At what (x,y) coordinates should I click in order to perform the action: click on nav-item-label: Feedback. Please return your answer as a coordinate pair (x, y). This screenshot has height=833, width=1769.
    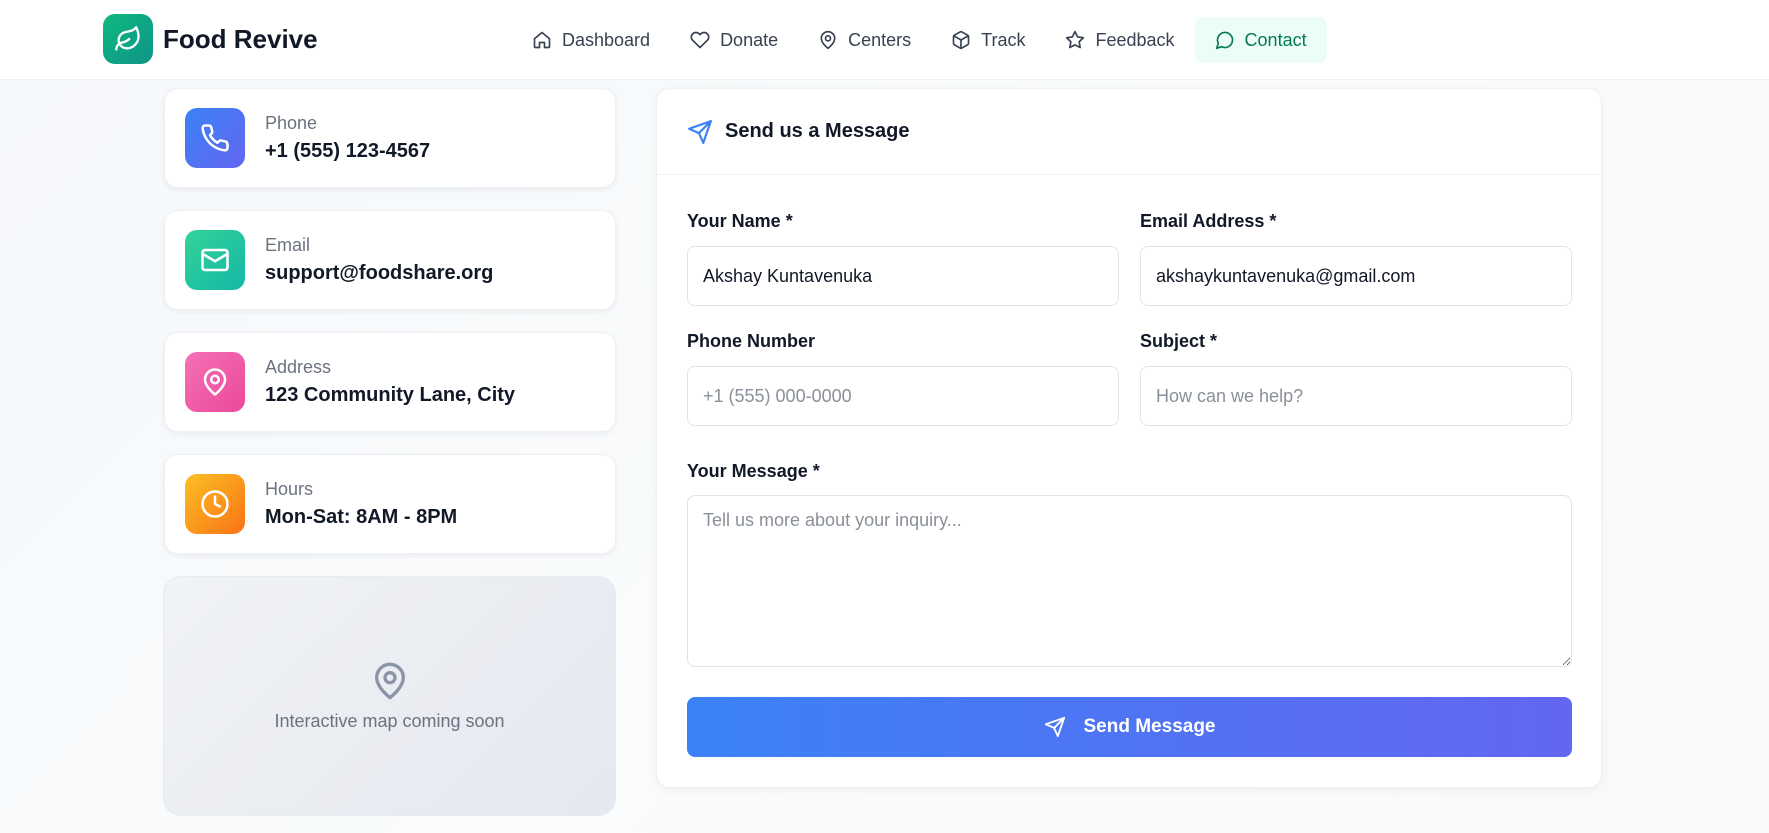
    Looking at the image, I should click on (1135, 39).